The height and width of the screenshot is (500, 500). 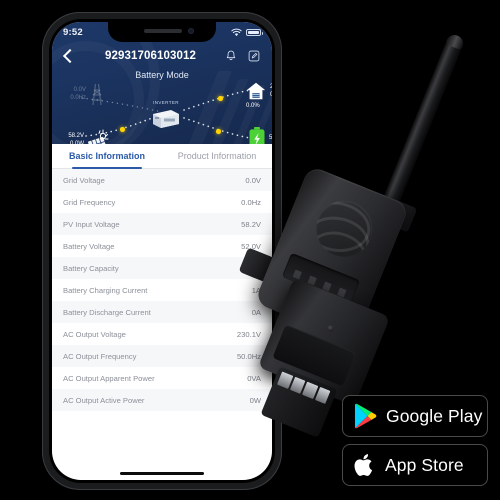 What do you see at coordinates (97, 94) in the screenshot?
I see `grid-tower-icon` at bounding box center [97, 94].